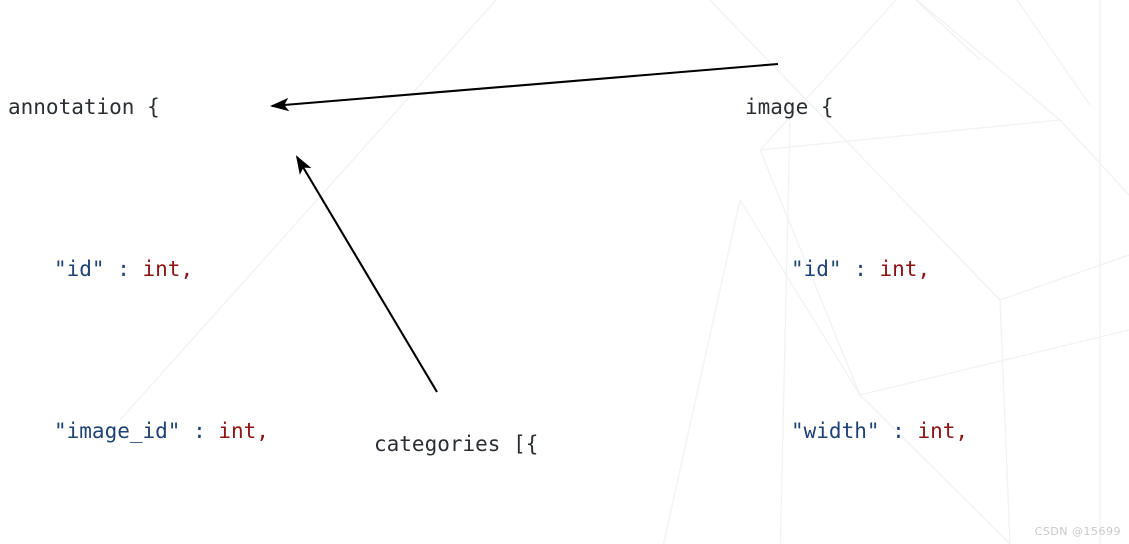  Describe the element at coordinates (835, 431) in the screenshot. I see `field-key: "width"` at that location.